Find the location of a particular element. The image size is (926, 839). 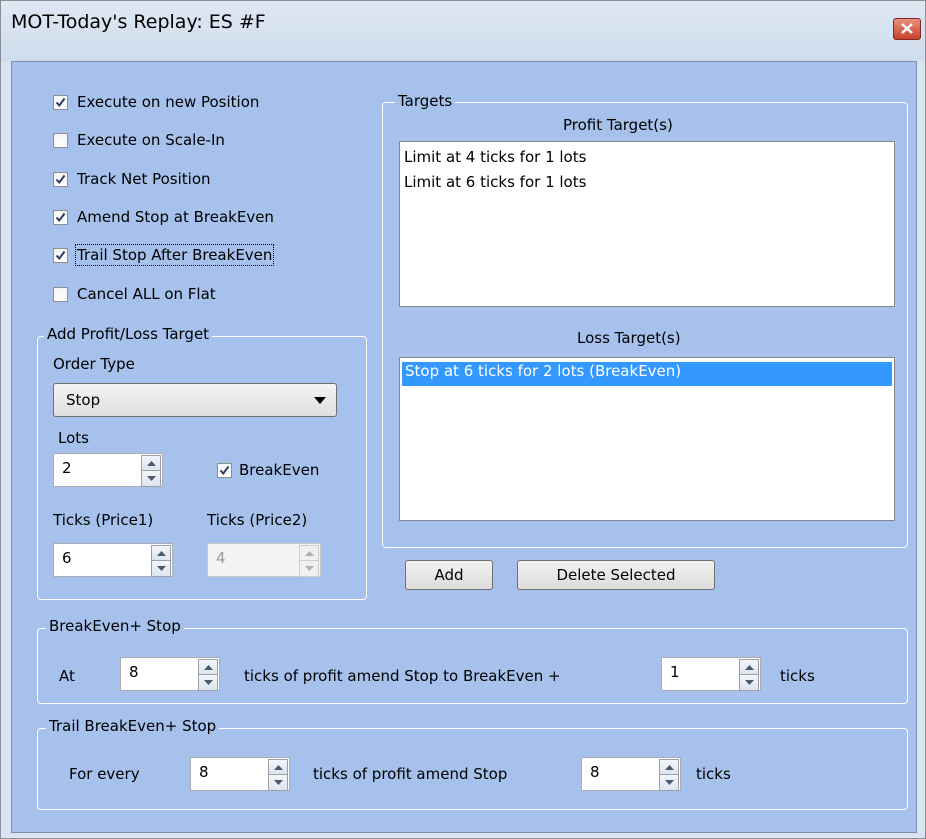

option-execute-new-position: Execute on new Position is located at coordinates (188, 104).